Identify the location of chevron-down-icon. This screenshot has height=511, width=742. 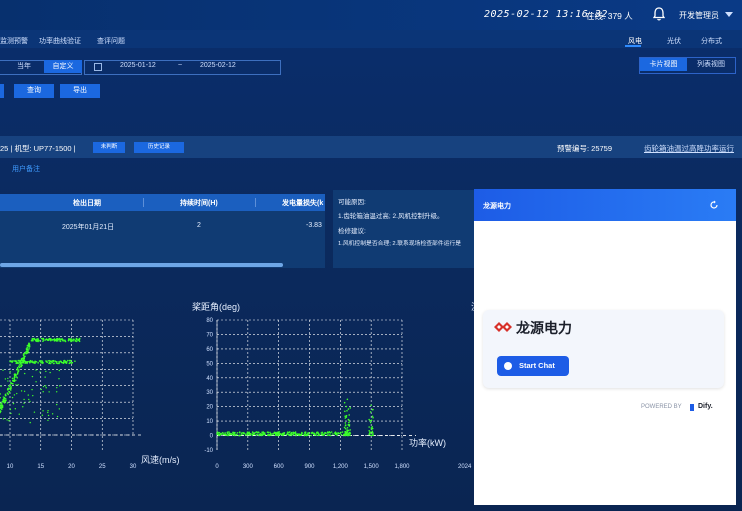
(729, 14).